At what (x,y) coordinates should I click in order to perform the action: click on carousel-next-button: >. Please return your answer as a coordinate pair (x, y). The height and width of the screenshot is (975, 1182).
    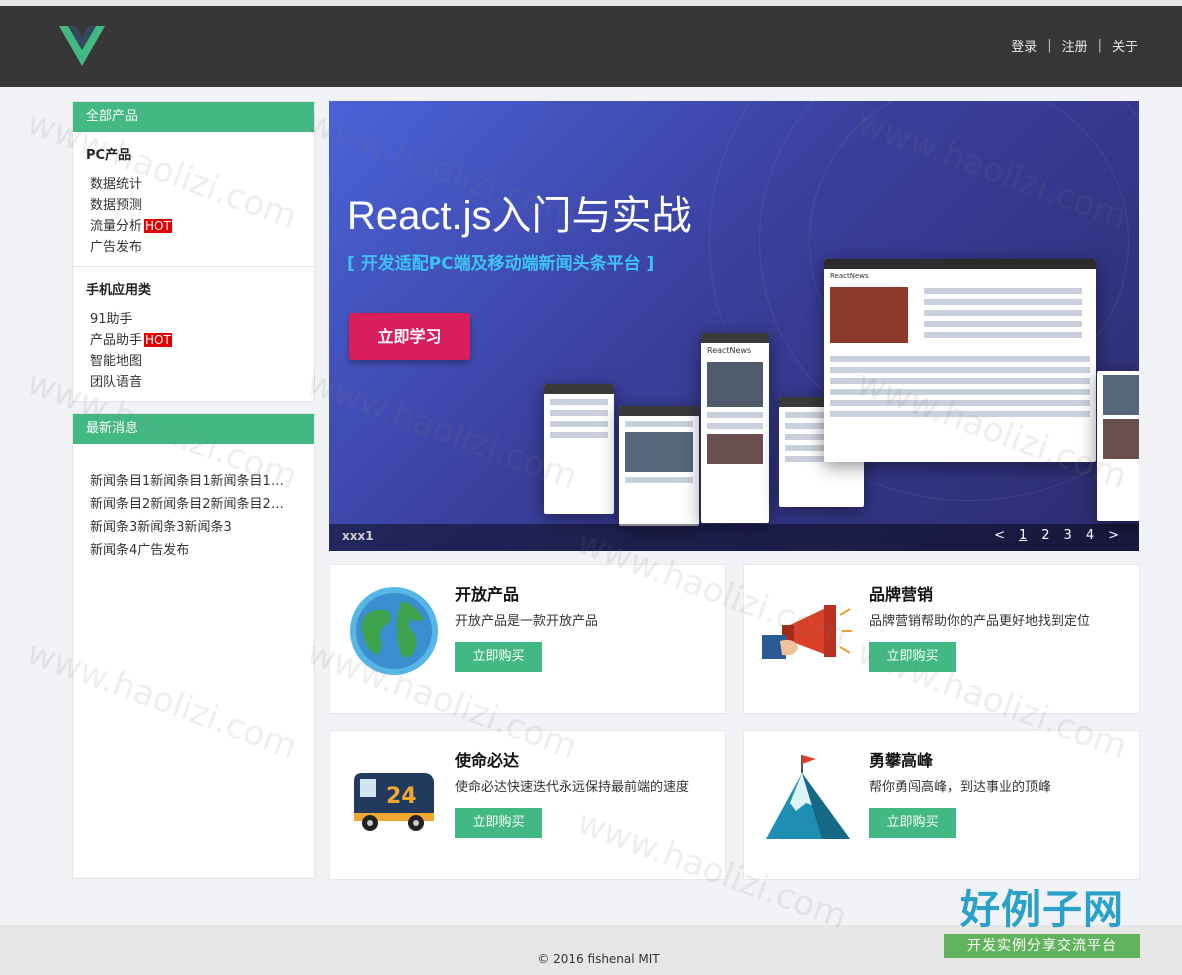
    Looking at the image, I should click on (1113, 535).